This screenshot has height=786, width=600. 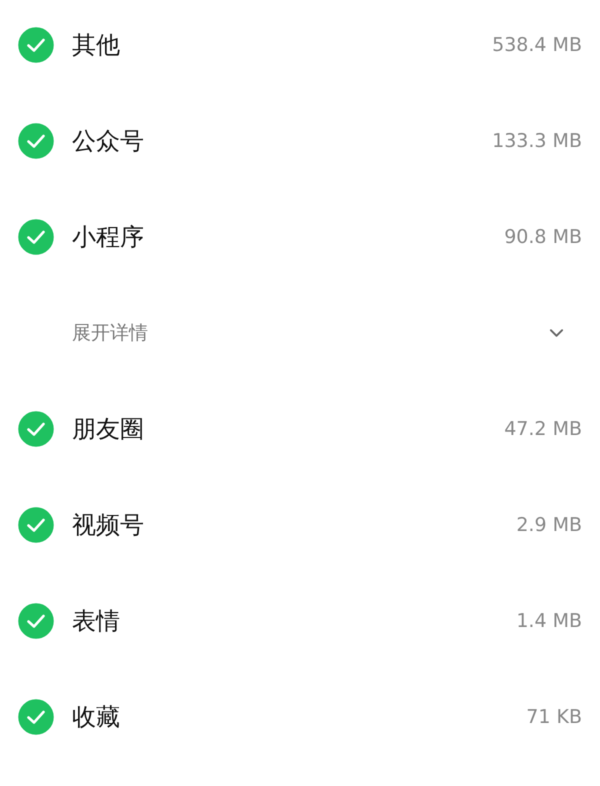 I want to click on size-value: 71 KB, so click(x=554, y=717).